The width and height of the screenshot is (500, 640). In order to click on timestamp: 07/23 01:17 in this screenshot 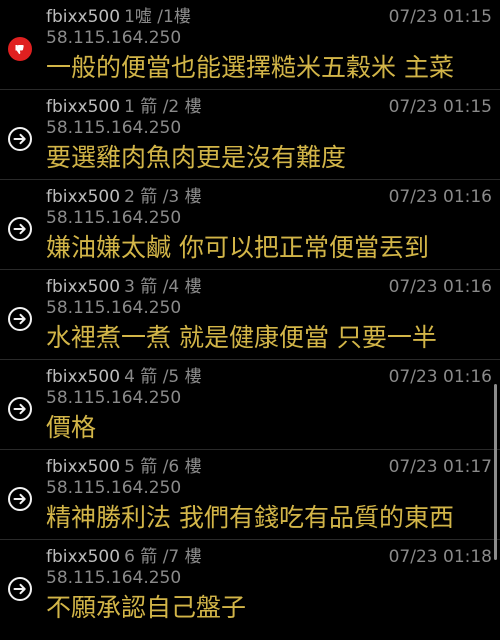, I will do `click(440, 467)`.